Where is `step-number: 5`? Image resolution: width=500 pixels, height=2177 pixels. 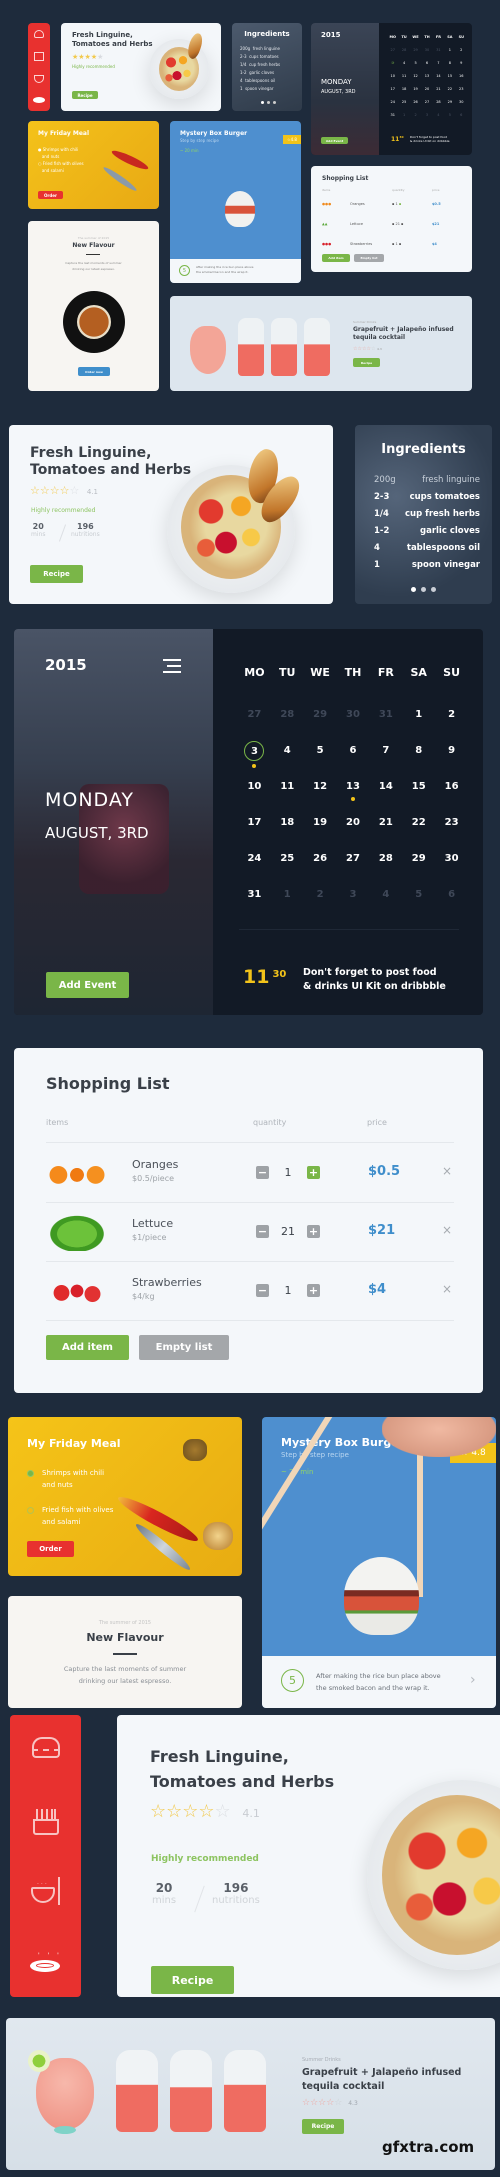
step-number: 5 is located at coordinates (292, 1680).